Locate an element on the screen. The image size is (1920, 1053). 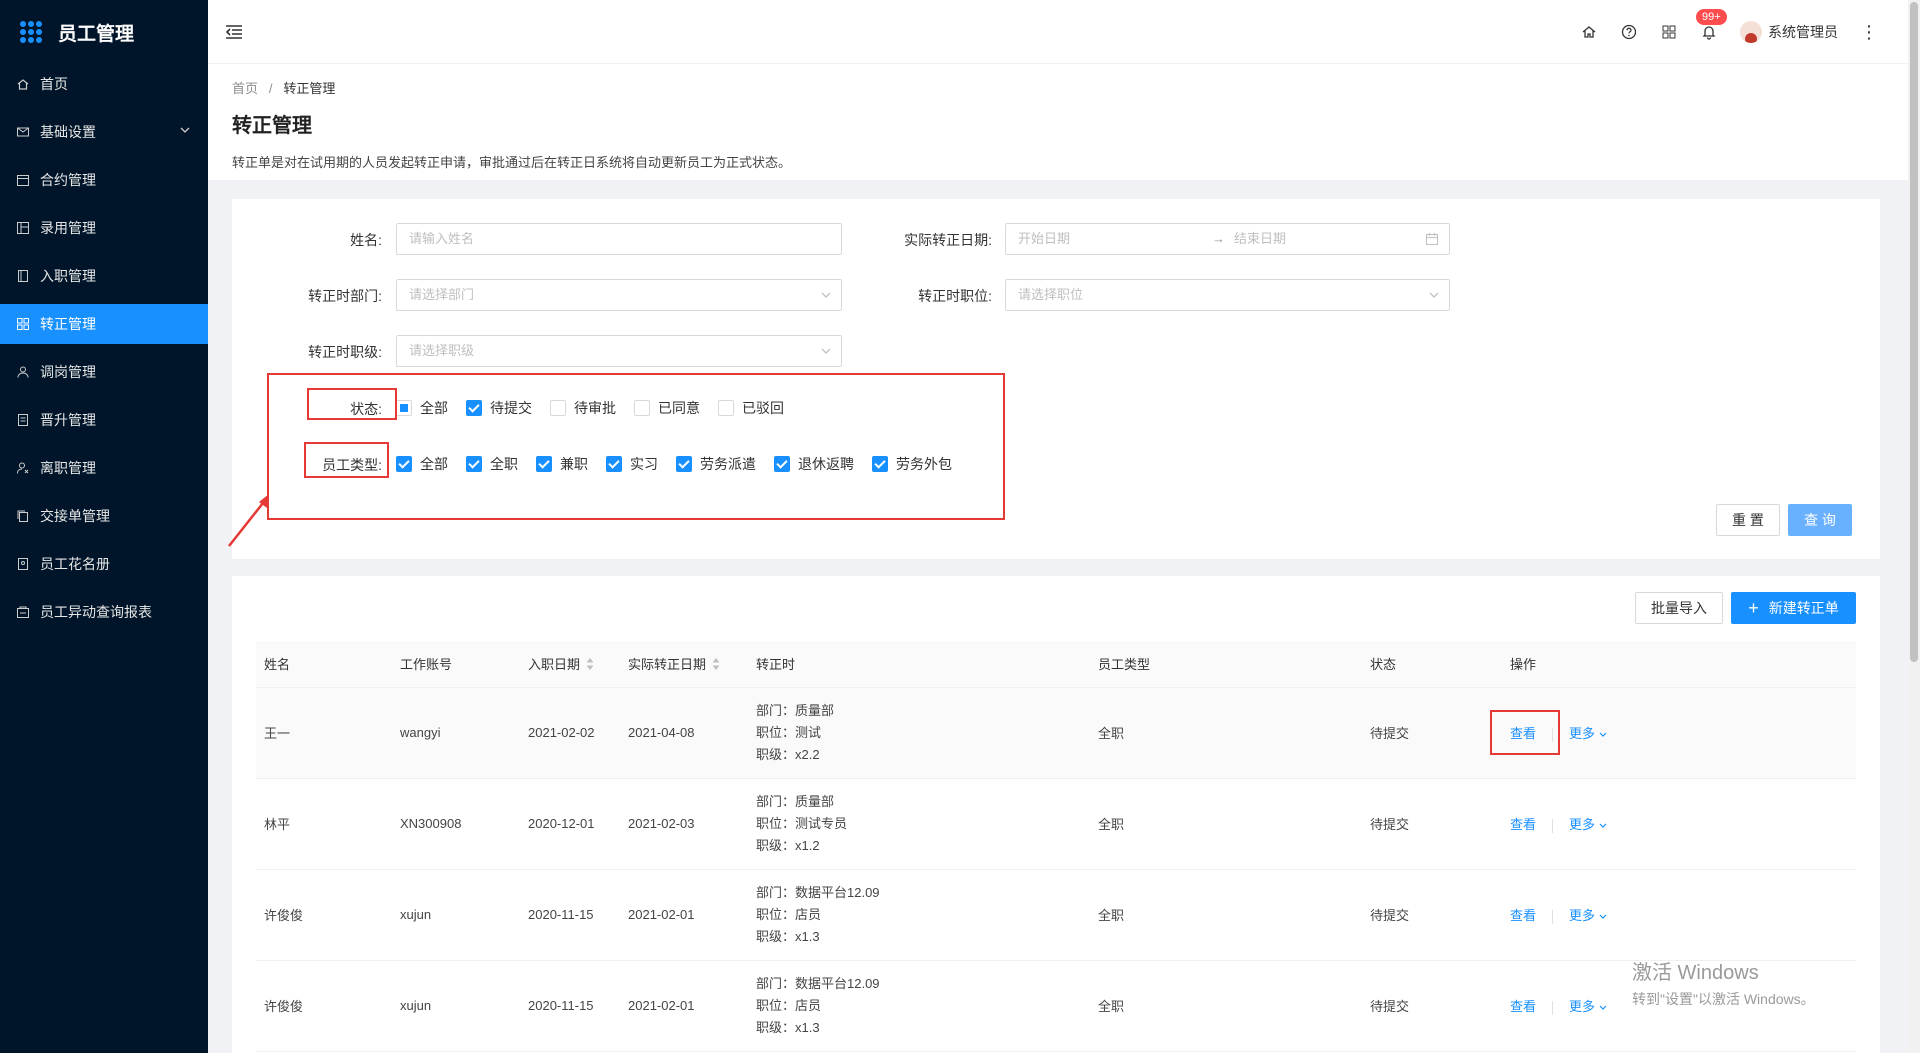
mail-icon is located at coordinates (23, 132).